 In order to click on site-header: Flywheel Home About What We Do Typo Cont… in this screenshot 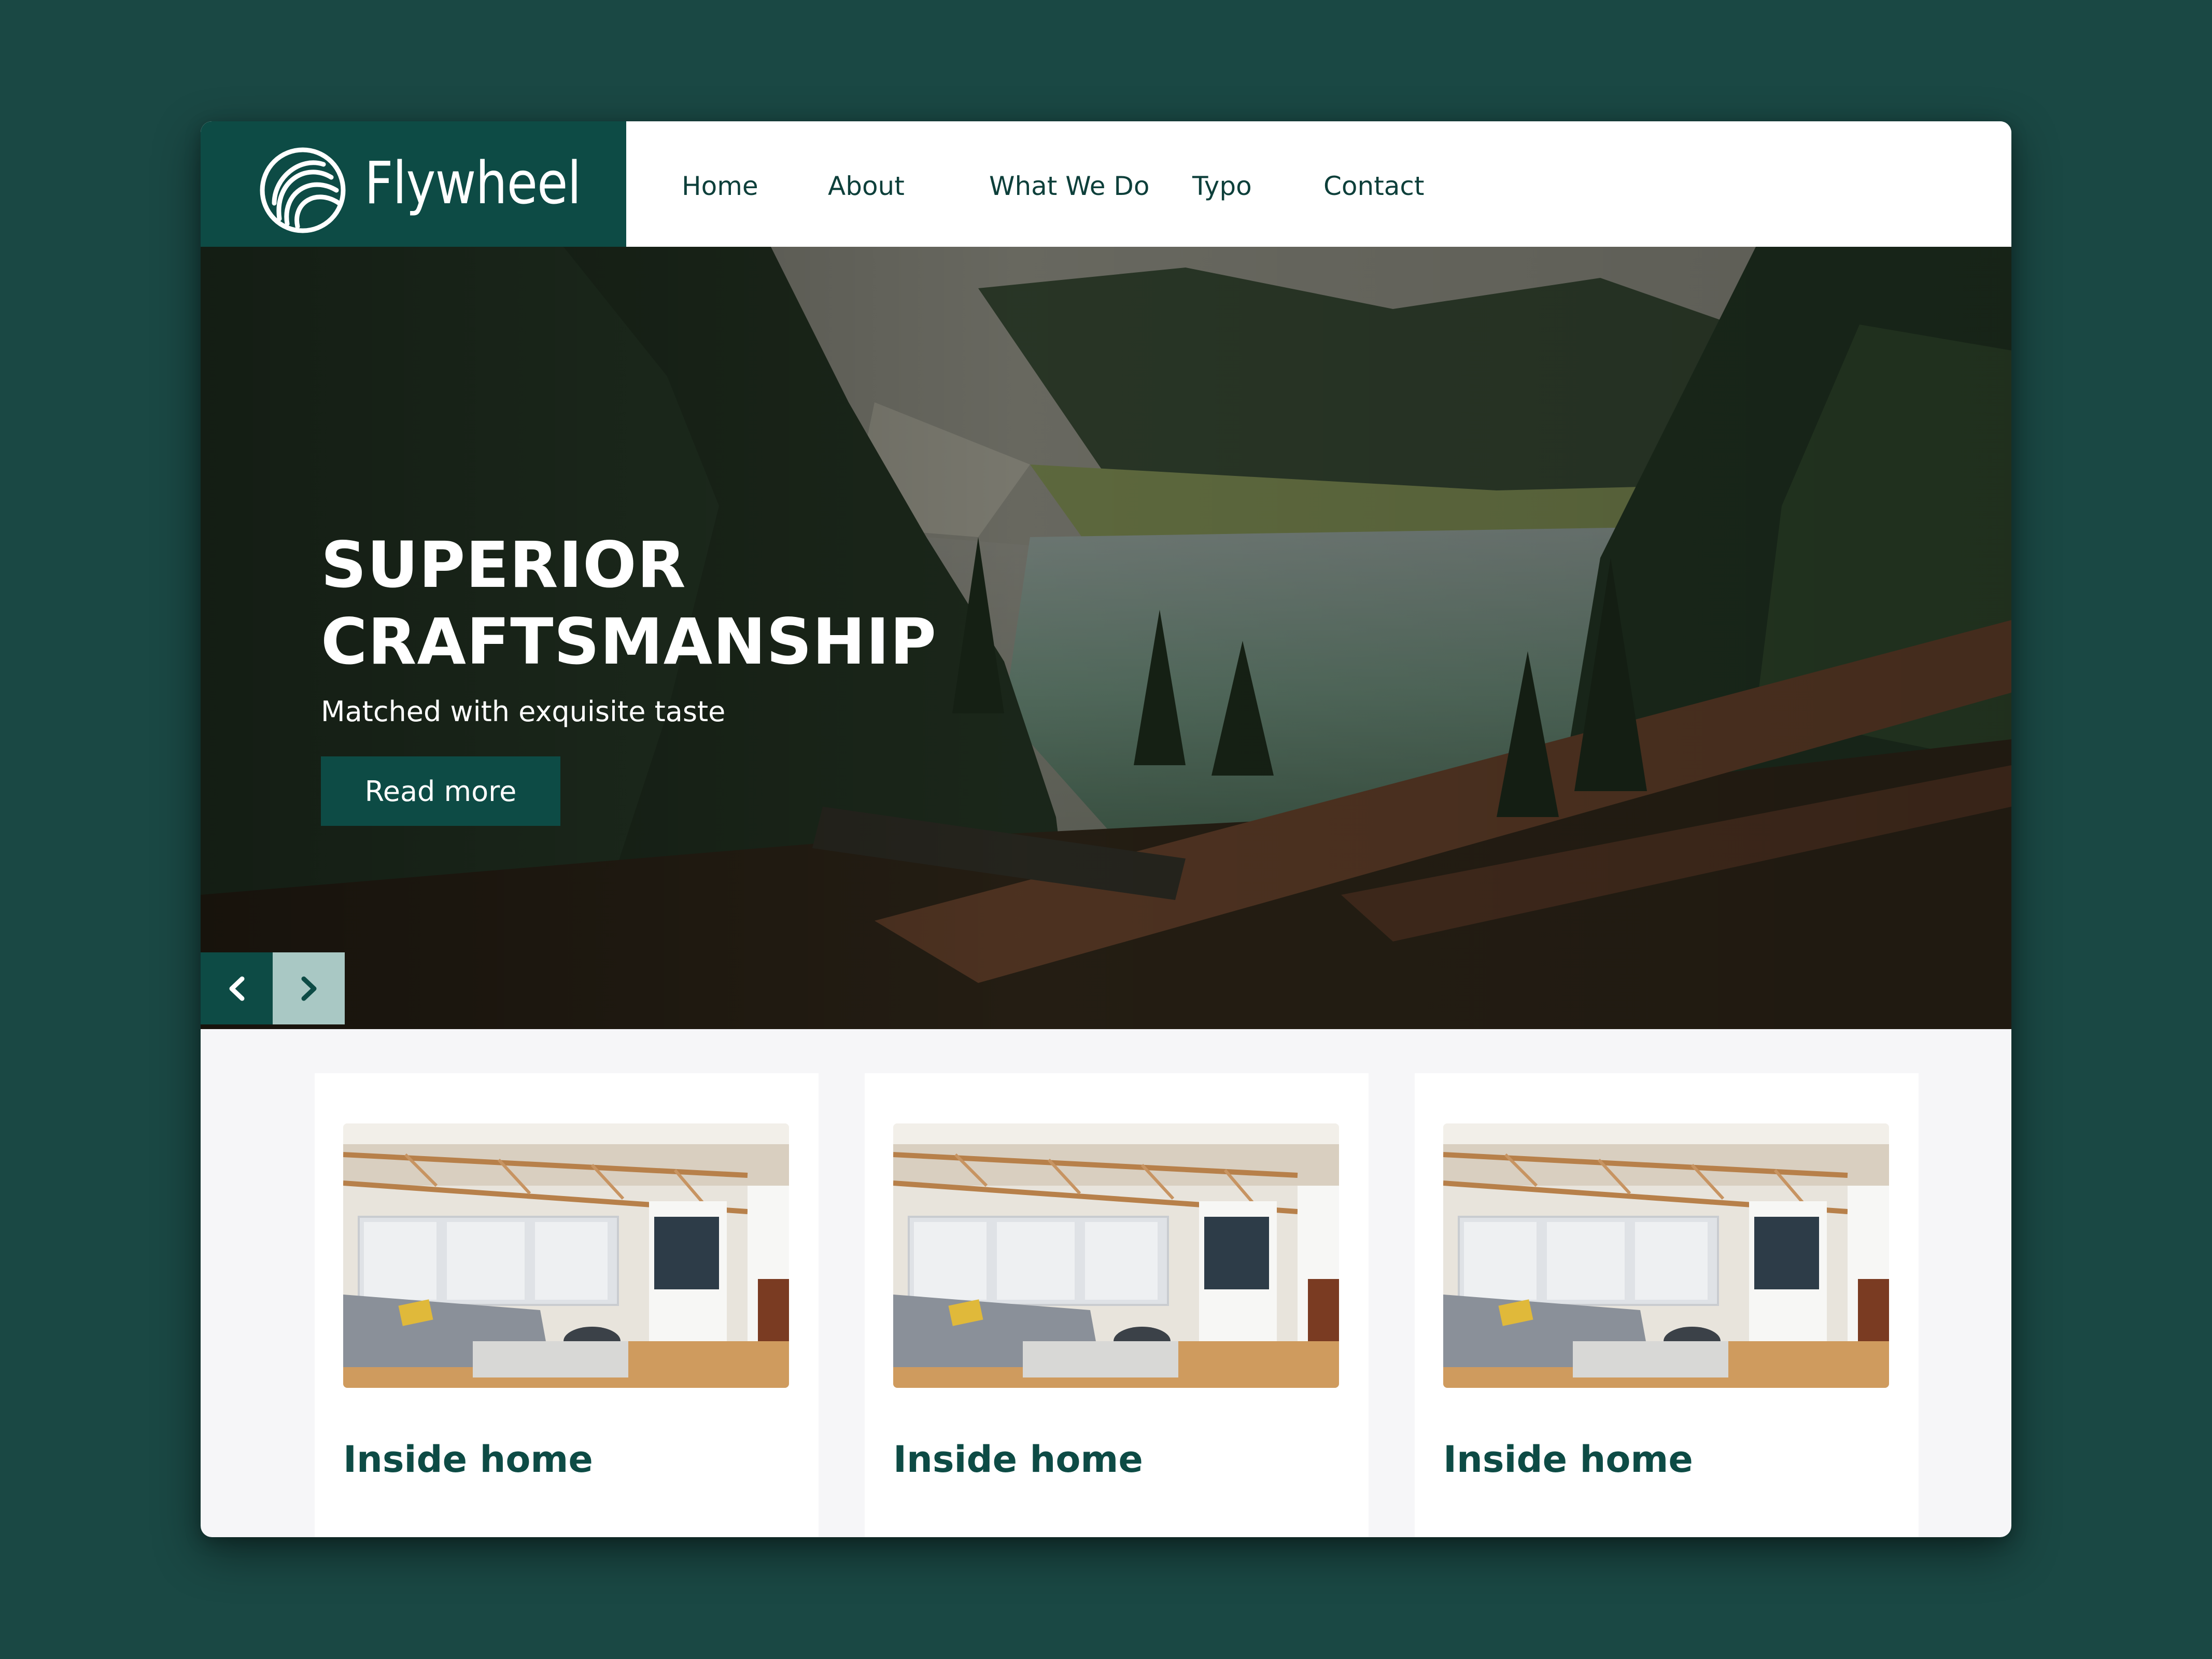, I will do `click(1106, 184)`.